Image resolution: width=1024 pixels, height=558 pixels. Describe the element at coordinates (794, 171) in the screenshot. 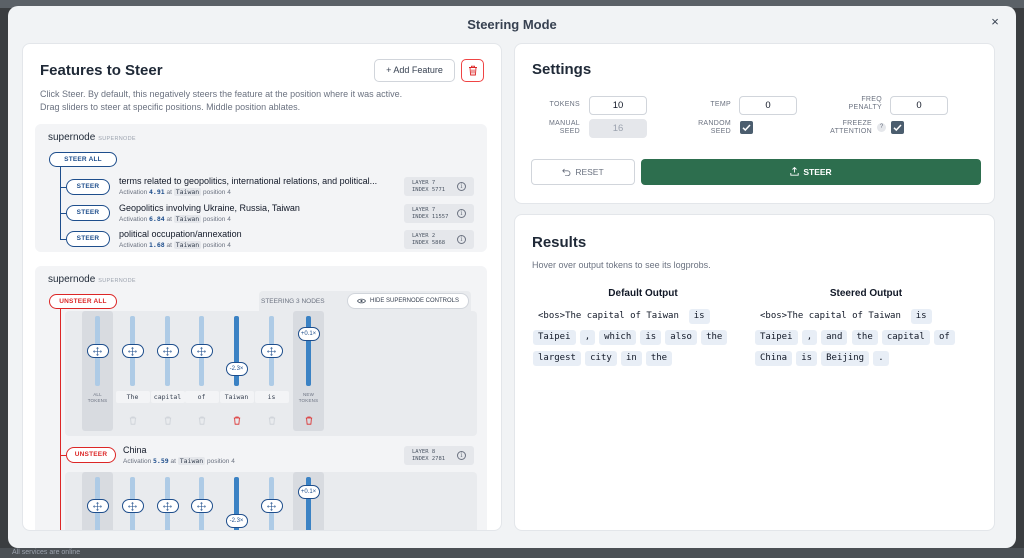

I see `steer-icon` at that location.